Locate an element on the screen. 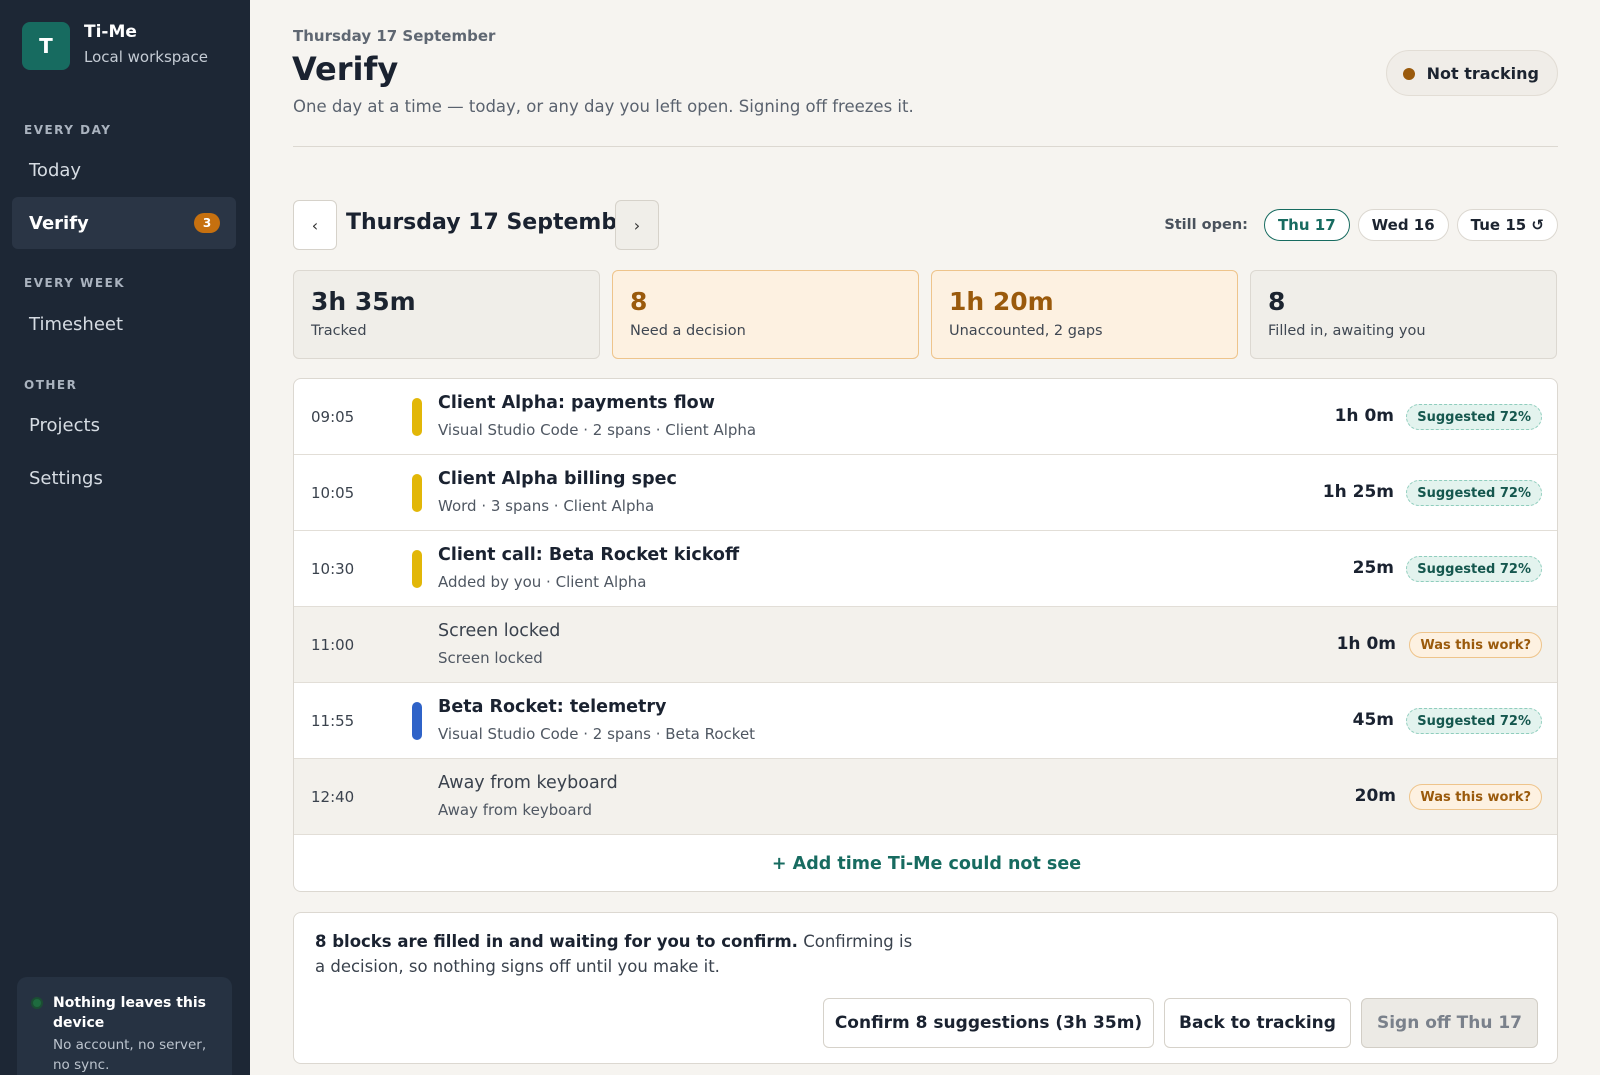 The height and width of the screenshot is (1075, 1600). still-open-label: Still open: is located at coordinates (1206, 225).